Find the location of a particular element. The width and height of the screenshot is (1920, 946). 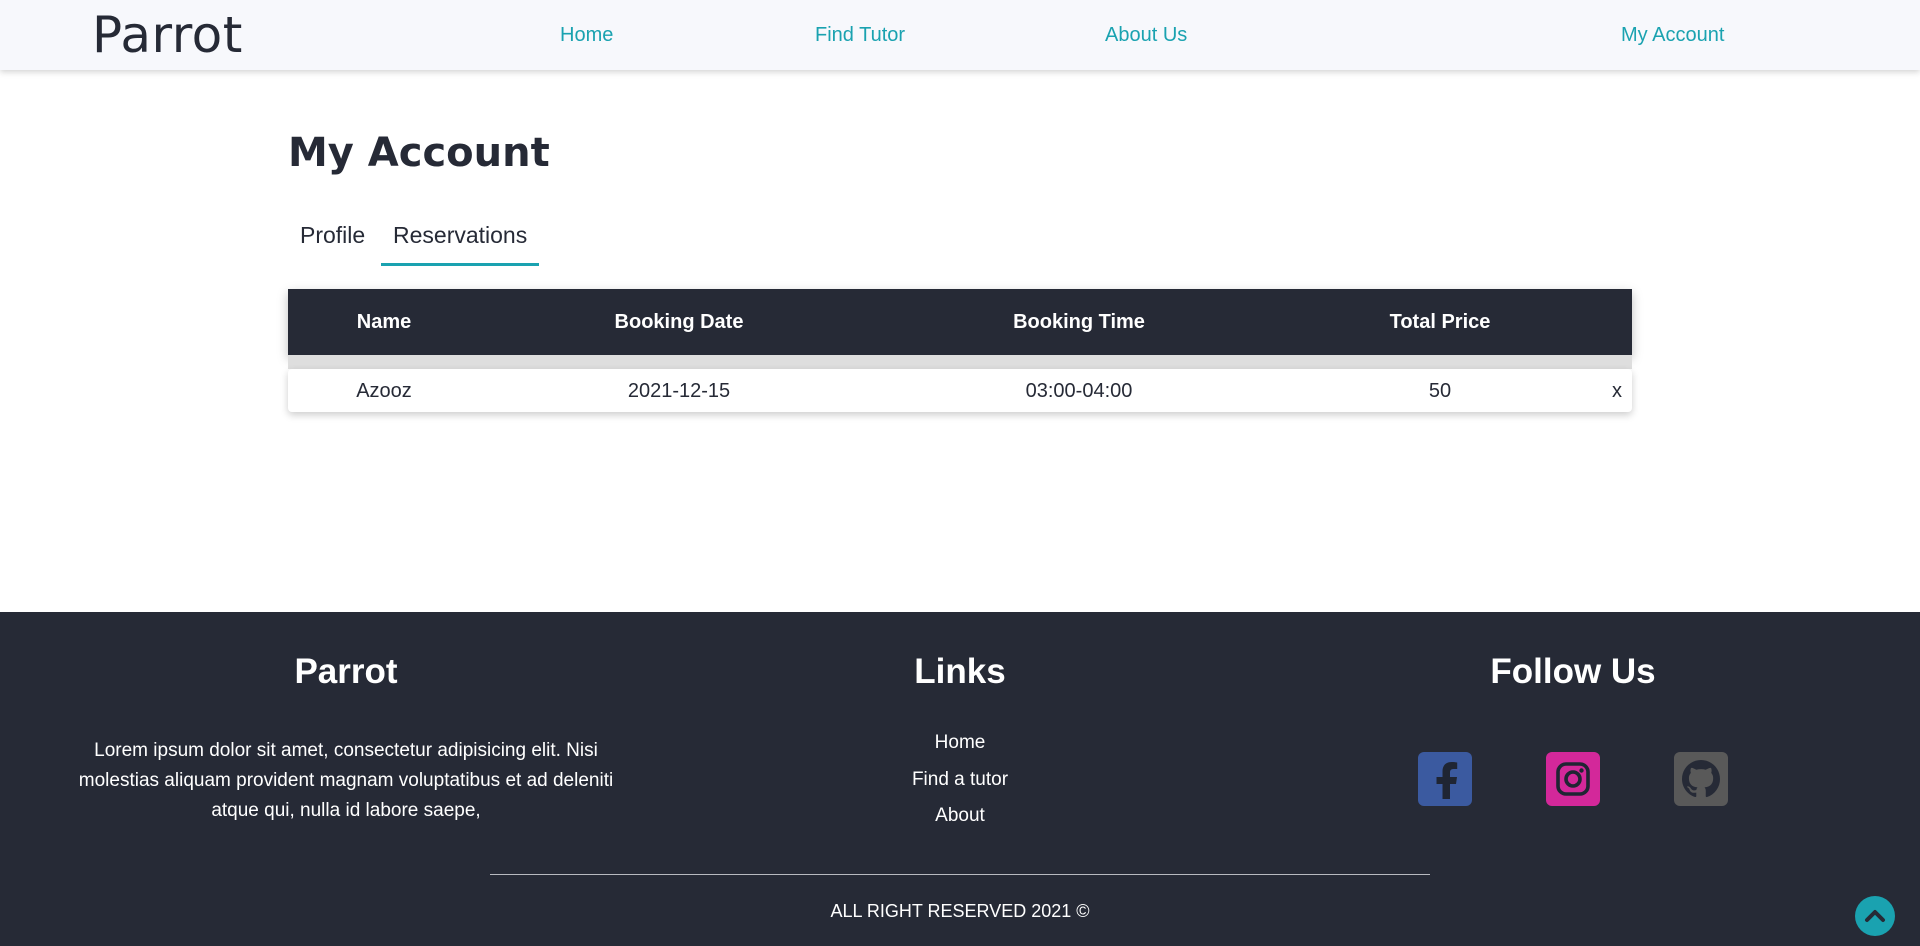

back-to-top-button is located at coordinates (1875, 916).